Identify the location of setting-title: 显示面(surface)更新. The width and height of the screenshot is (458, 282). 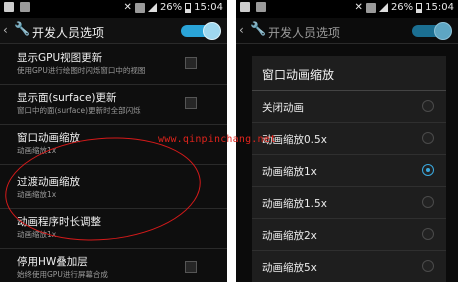
(67, 98).